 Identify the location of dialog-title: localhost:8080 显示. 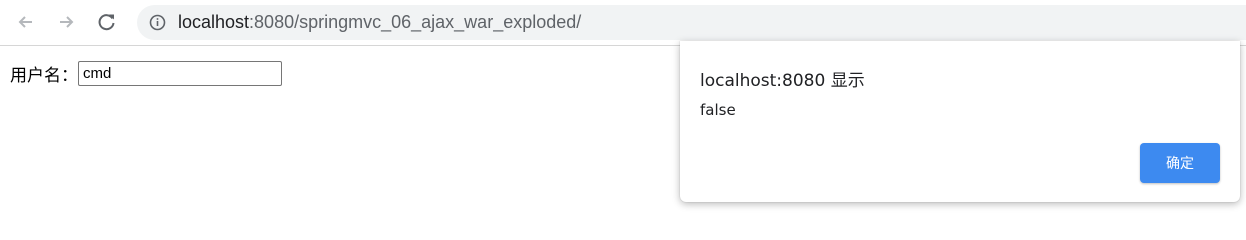
(782, 81).